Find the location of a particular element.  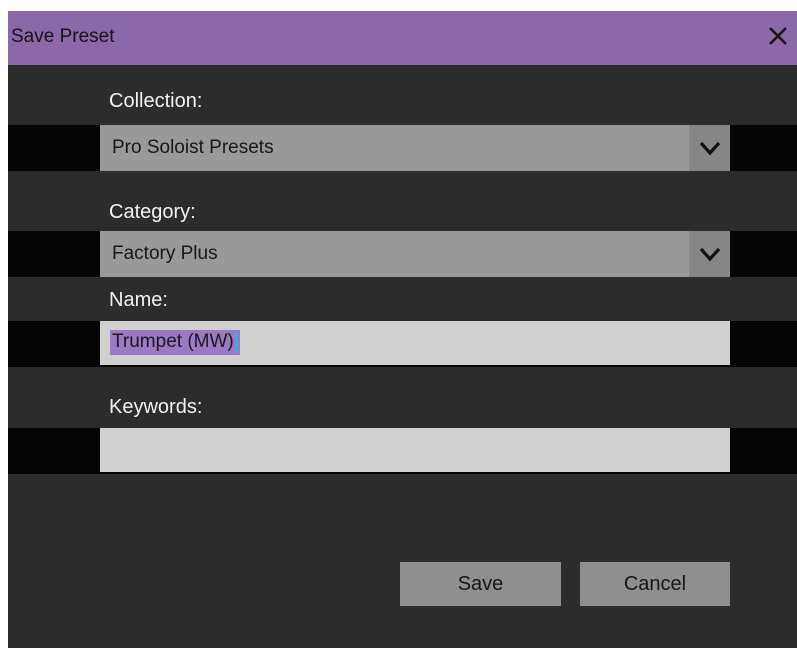

close-button is located at coordinates (778, 36).